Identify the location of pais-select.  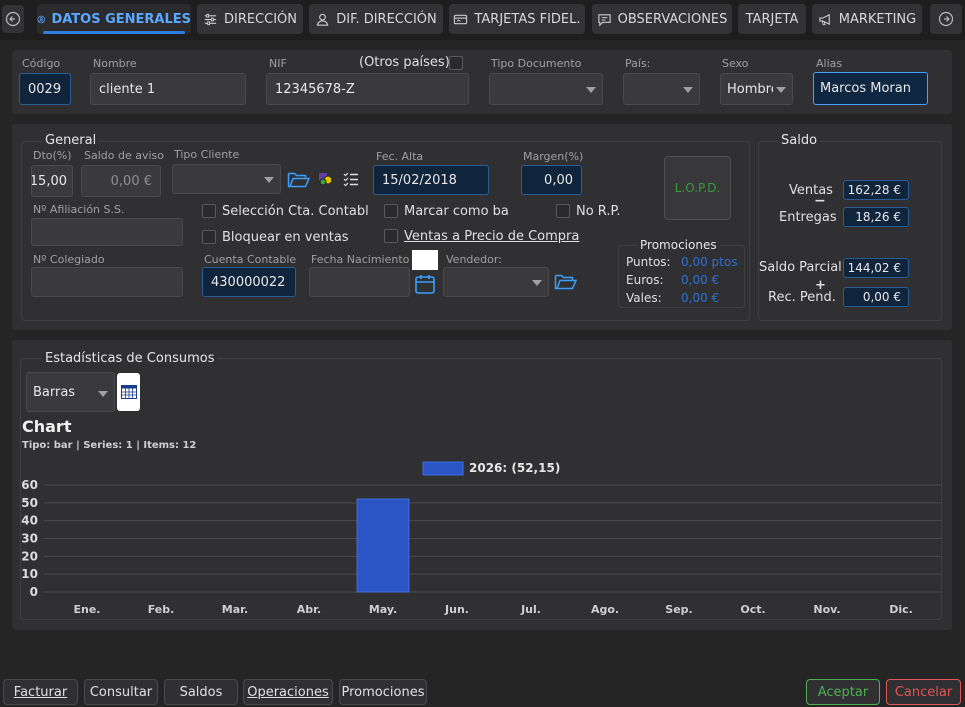
(661, 89).